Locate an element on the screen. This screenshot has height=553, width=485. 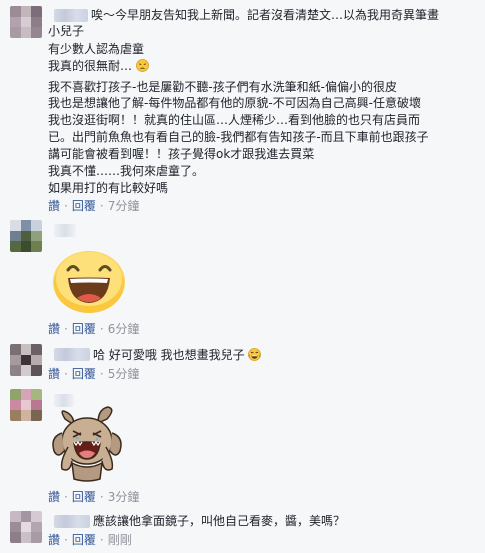
comment-actions: 讚 · 回覆 · 5分鐘 is located at coordinates (93, 374).